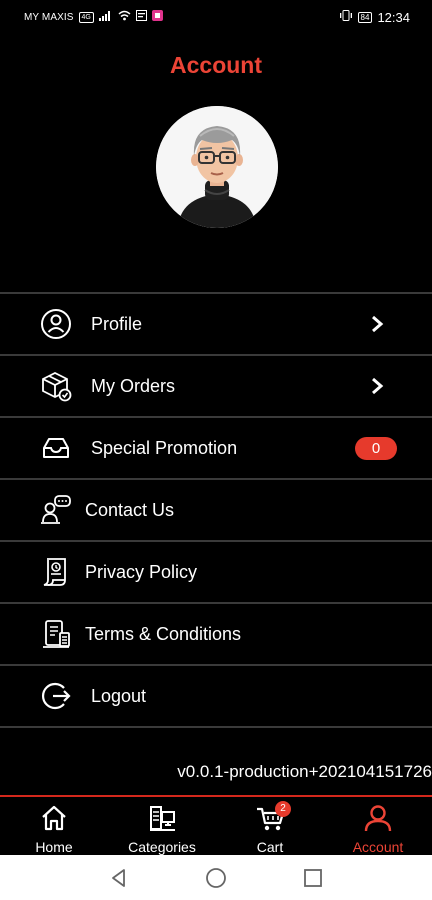 The image size is (432, 900). Describe the element at coordinates (119, 695) in the screenshot. I see `menu-item-label: Logout` at that location.